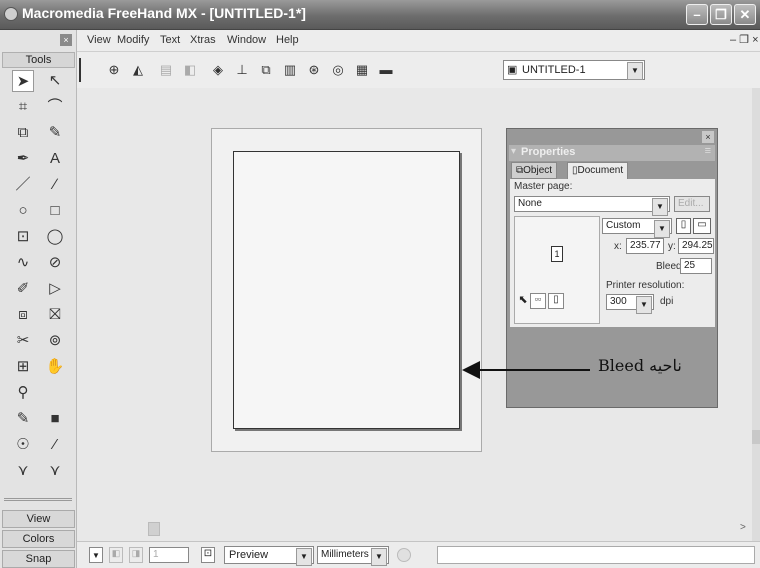 The image size is (760, 568). What do you see at coordinates (598, 170) in the screenshot?
I see `tab-document: ▯Document` at bounding box center [598, 170].